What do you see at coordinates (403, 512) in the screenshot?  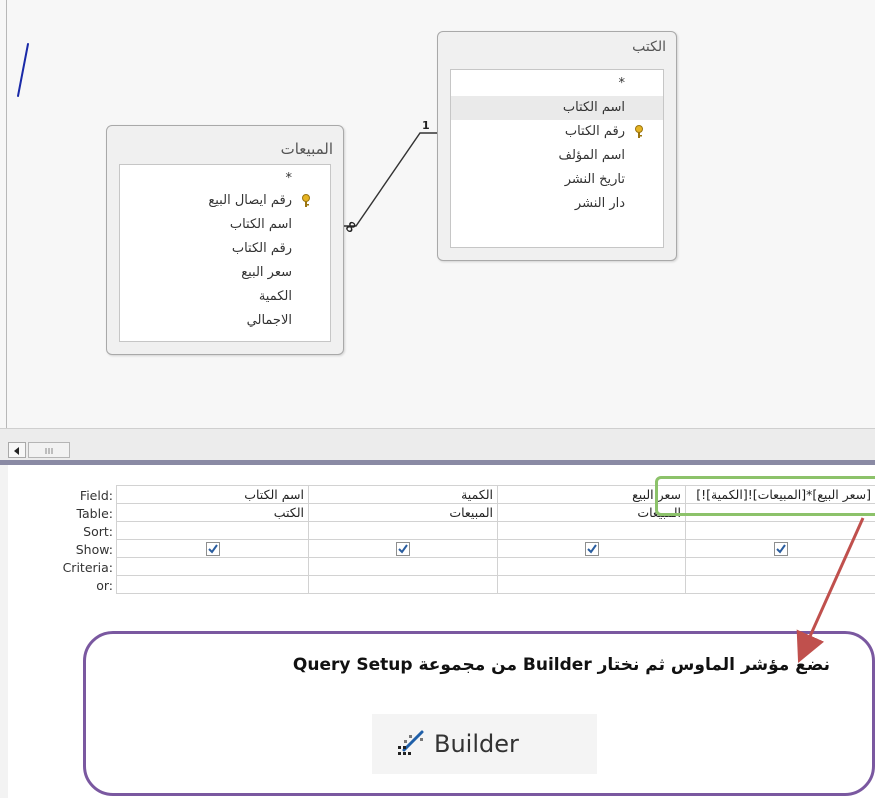 I see `table-cell: المبيعات` at bounding box center [403, 512].